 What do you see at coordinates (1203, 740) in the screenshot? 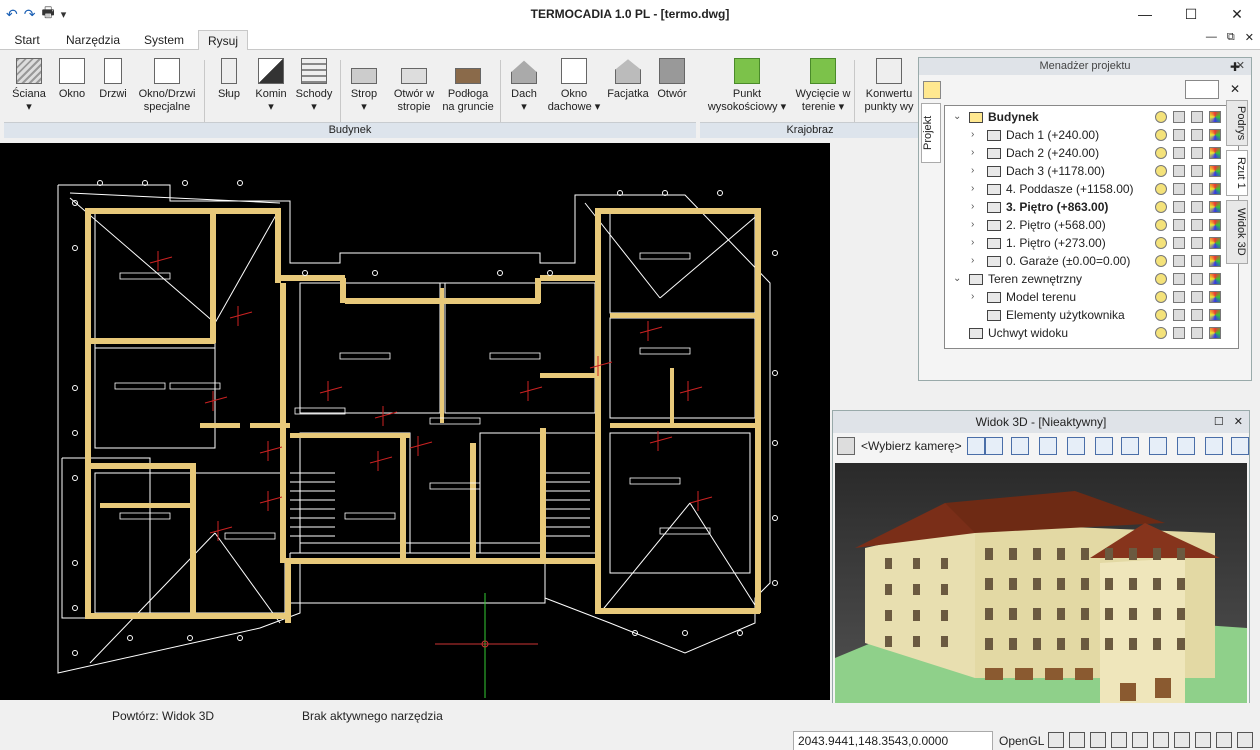
I see `crosshair-icon` at bounding box center [1203, 740].